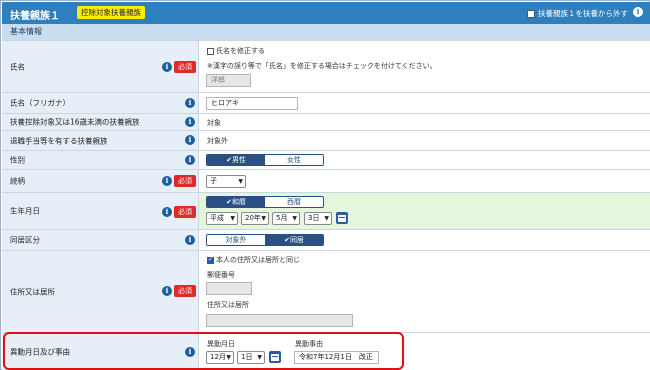 This screenshot has width=650, height=370. I want to click on modify-name-checkbox: 氏名を修正する, so click(236, 51).